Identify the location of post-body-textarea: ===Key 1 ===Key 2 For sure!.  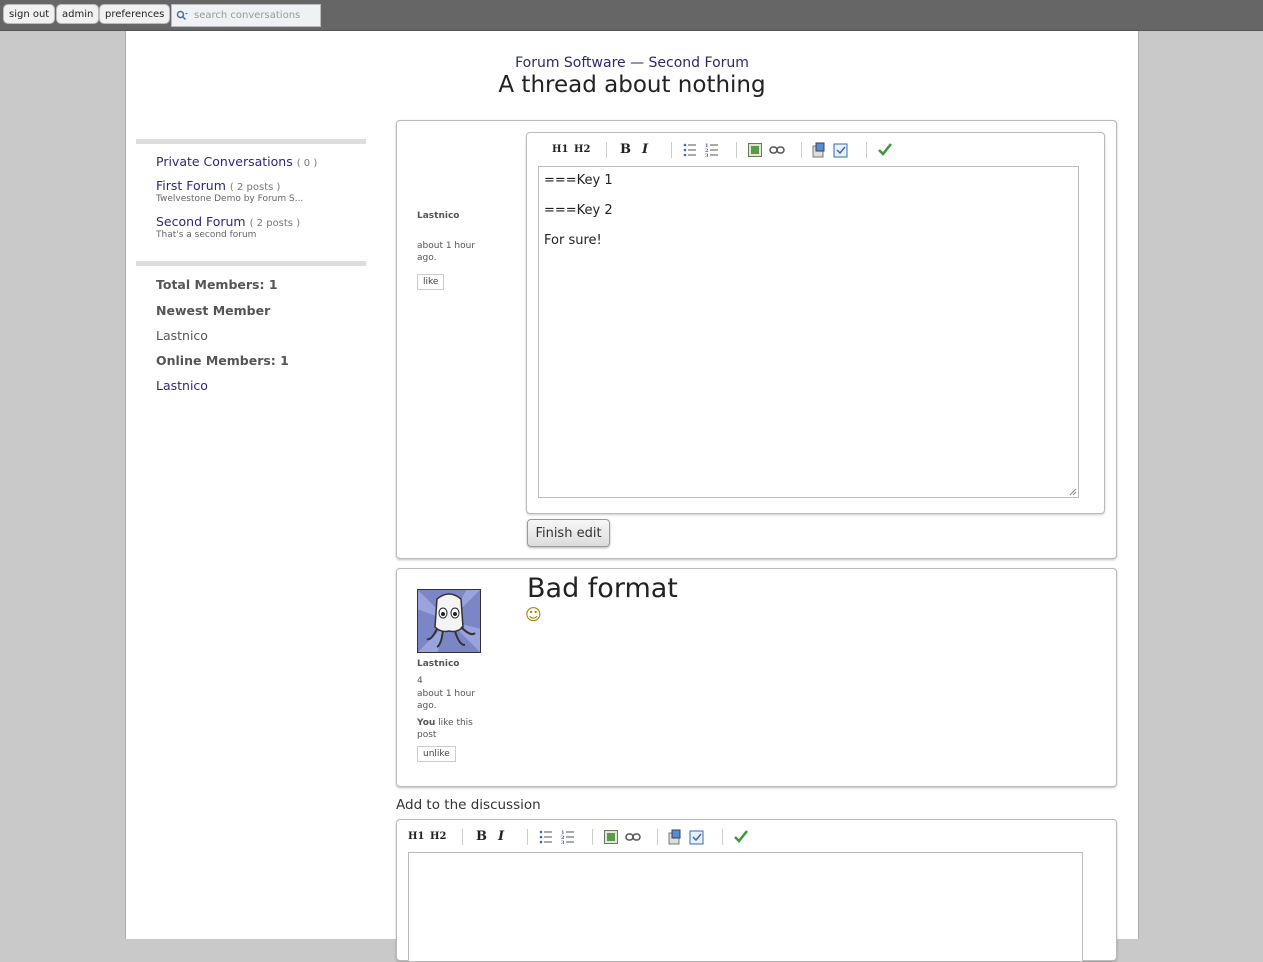
(808, 332).